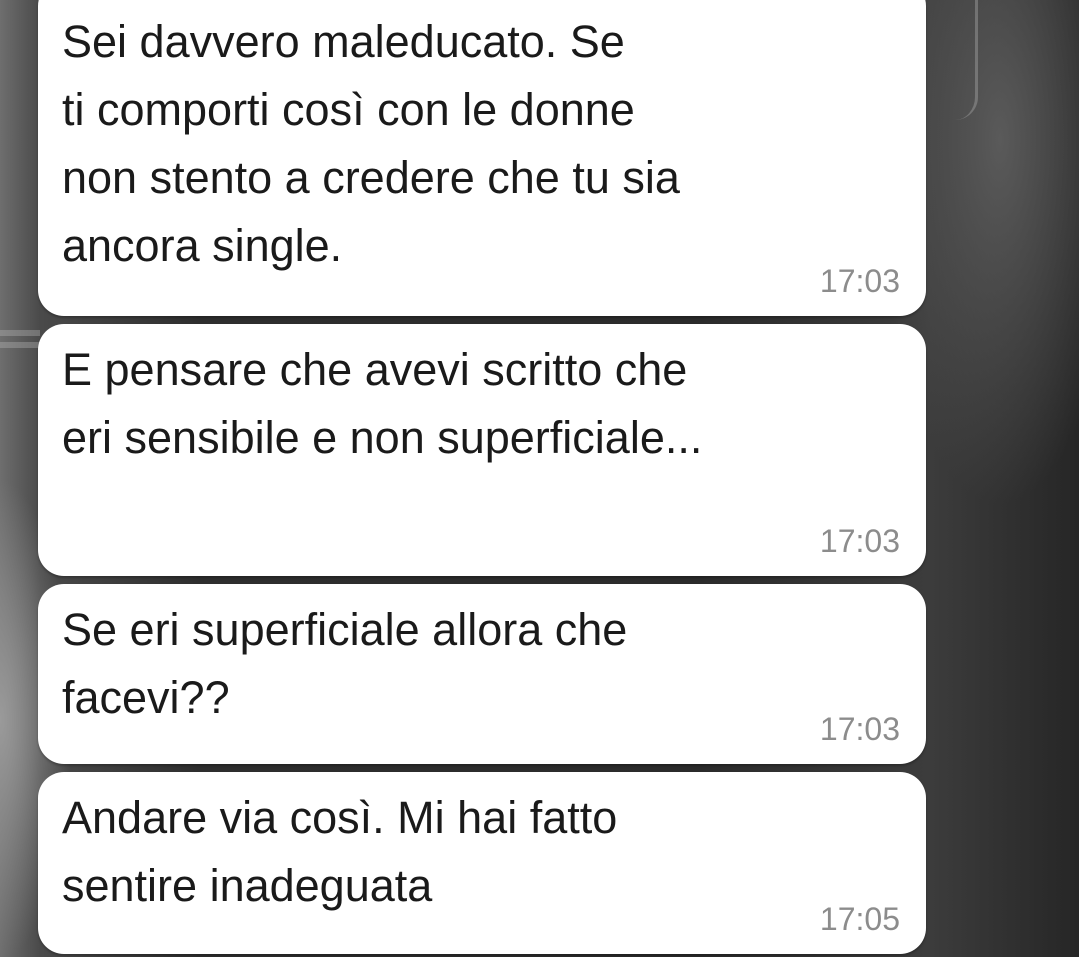 The width and height of the screenshot is (1079, 957). I want to click on message-timestamp: 17:05, so click(859, 919).